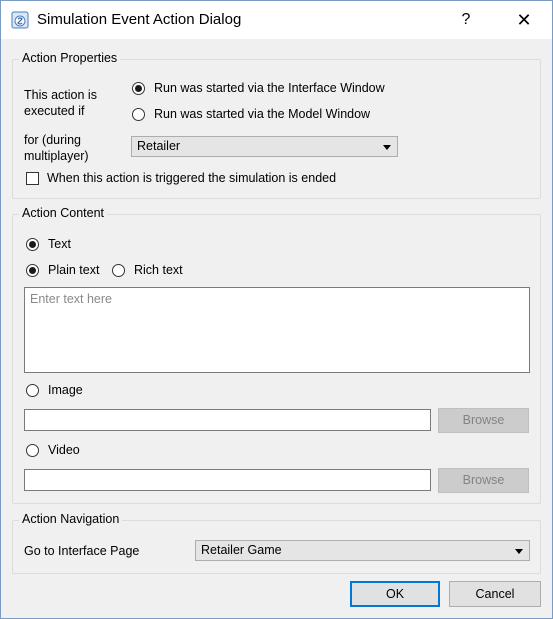  What do you see at coordinates (262, 114) in the screenshot?
I see `radio-model-window-label: Run was started via the Model Window` at bounding box center [262, 114].